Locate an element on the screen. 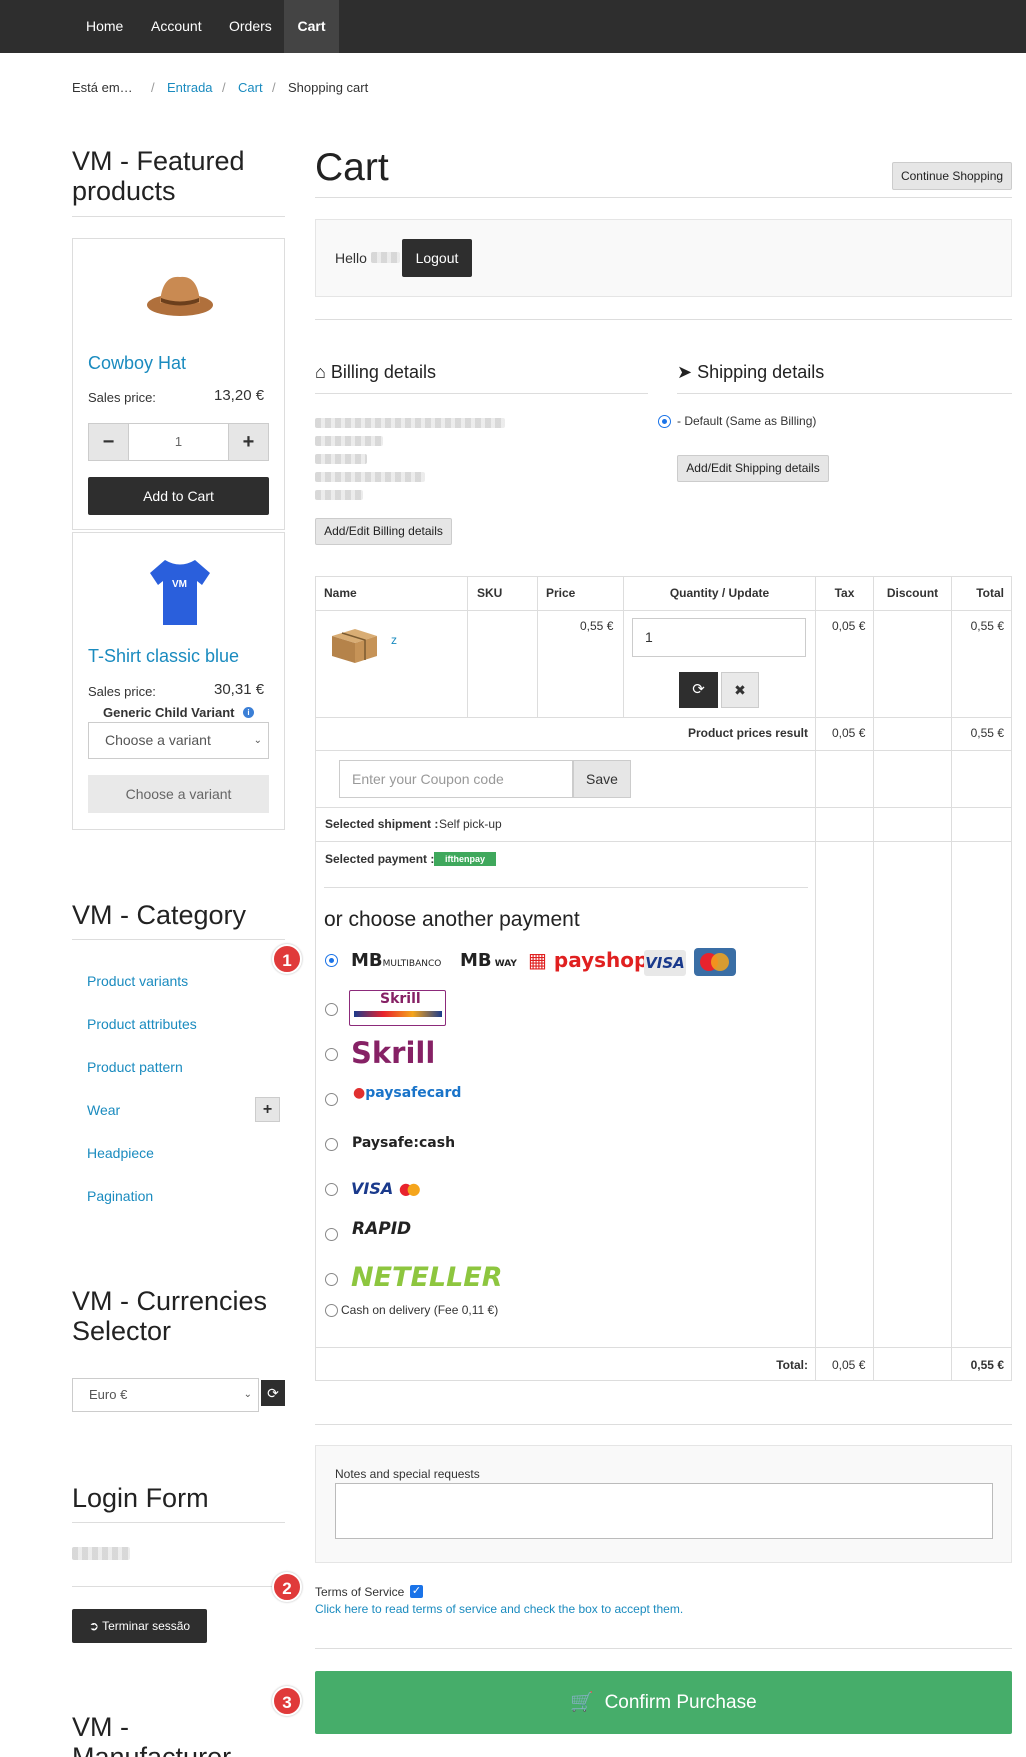 The image size is (1026, 1757). item-name-link: z is located at coordinates (394, 640).